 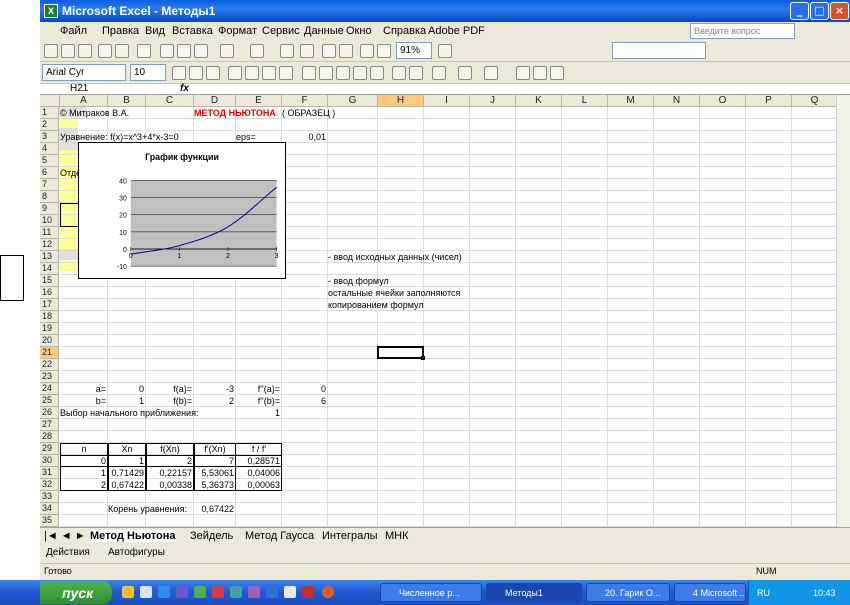 I want to click on chart-wizard-icon, so click(x=367, y=51).